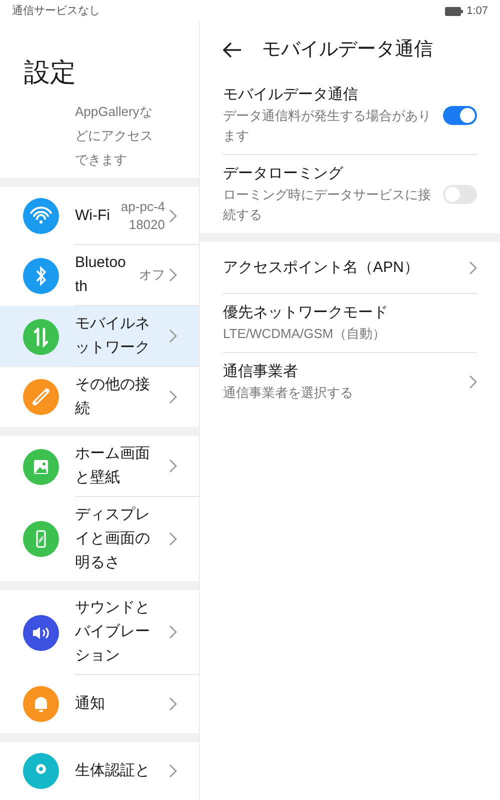 Image resolution: width=500 pixels, height=800 pixels. What do you see at coordinates (142, 216) in the screenshot?
I see `item-value: ap-pc-418020` at bounding box center [142, 216].